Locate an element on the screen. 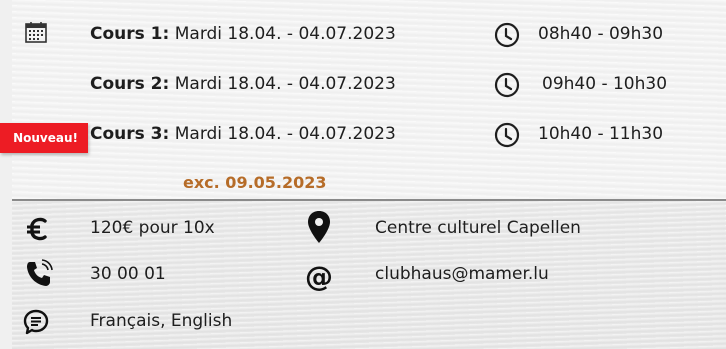  course-2-line: Cours 2: Mardi 18.04. - 04.07.2023 is located at coordinates (243, 84).